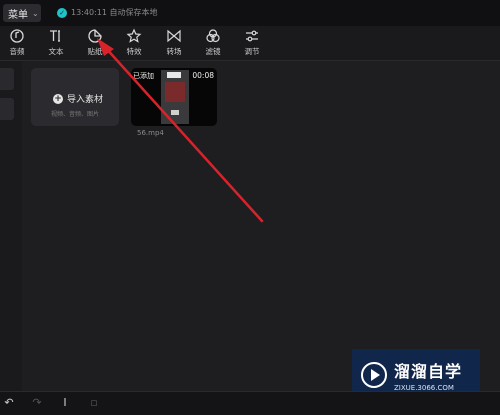 This screenshot has width=500, height=415. I want to click on media-clip-thumbnail: 已添加 00:08, so click(174, 97).